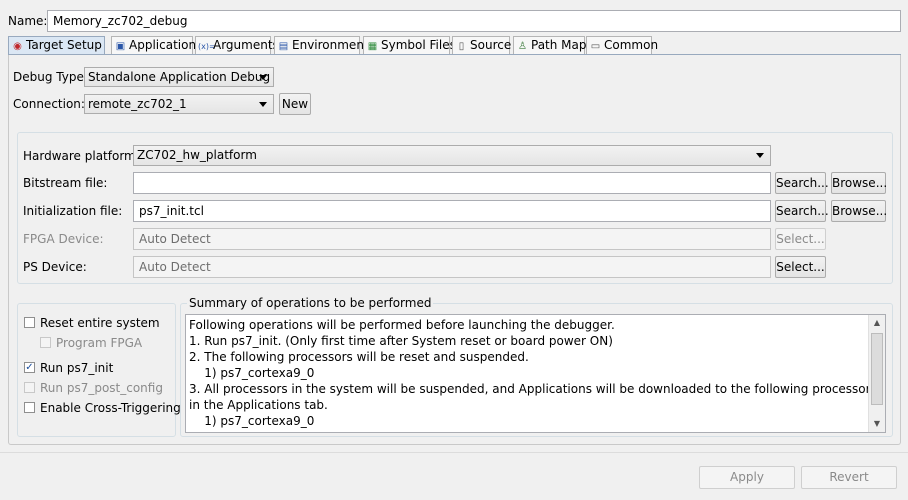 The height and width of the screenshot is (500, 908). I want to click on name-input: Memory_zc702_debug, so click(474, 21).